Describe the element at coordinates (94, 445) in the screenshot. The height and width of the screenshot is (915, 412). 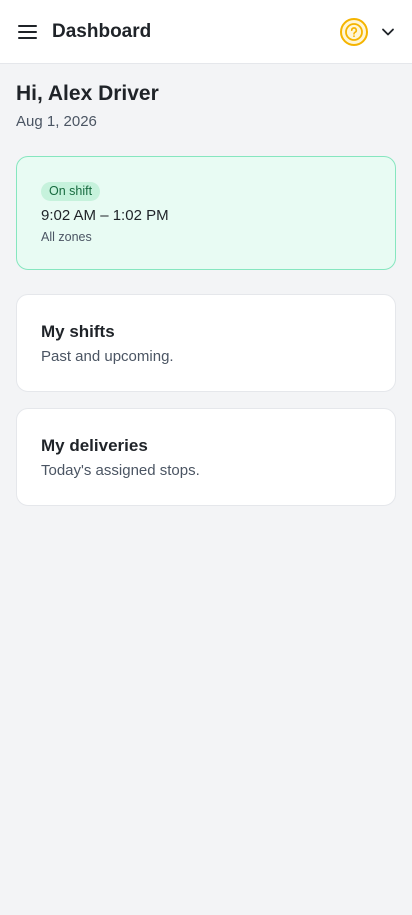
I see `my-deliveries-title: My deliveries` at that location.